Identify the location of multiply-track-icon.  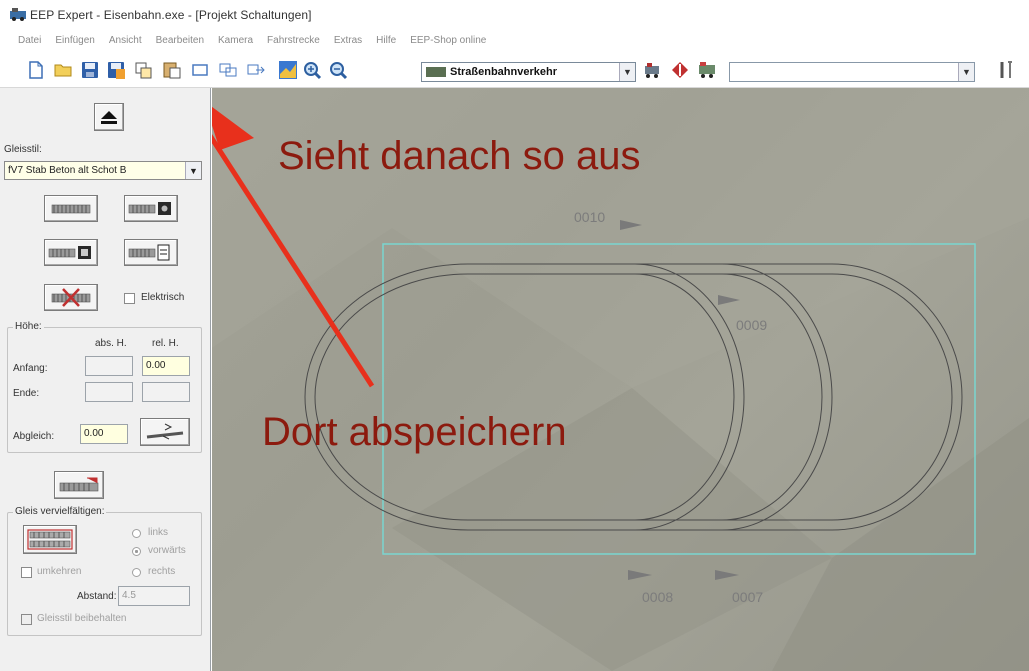
(50, 539).